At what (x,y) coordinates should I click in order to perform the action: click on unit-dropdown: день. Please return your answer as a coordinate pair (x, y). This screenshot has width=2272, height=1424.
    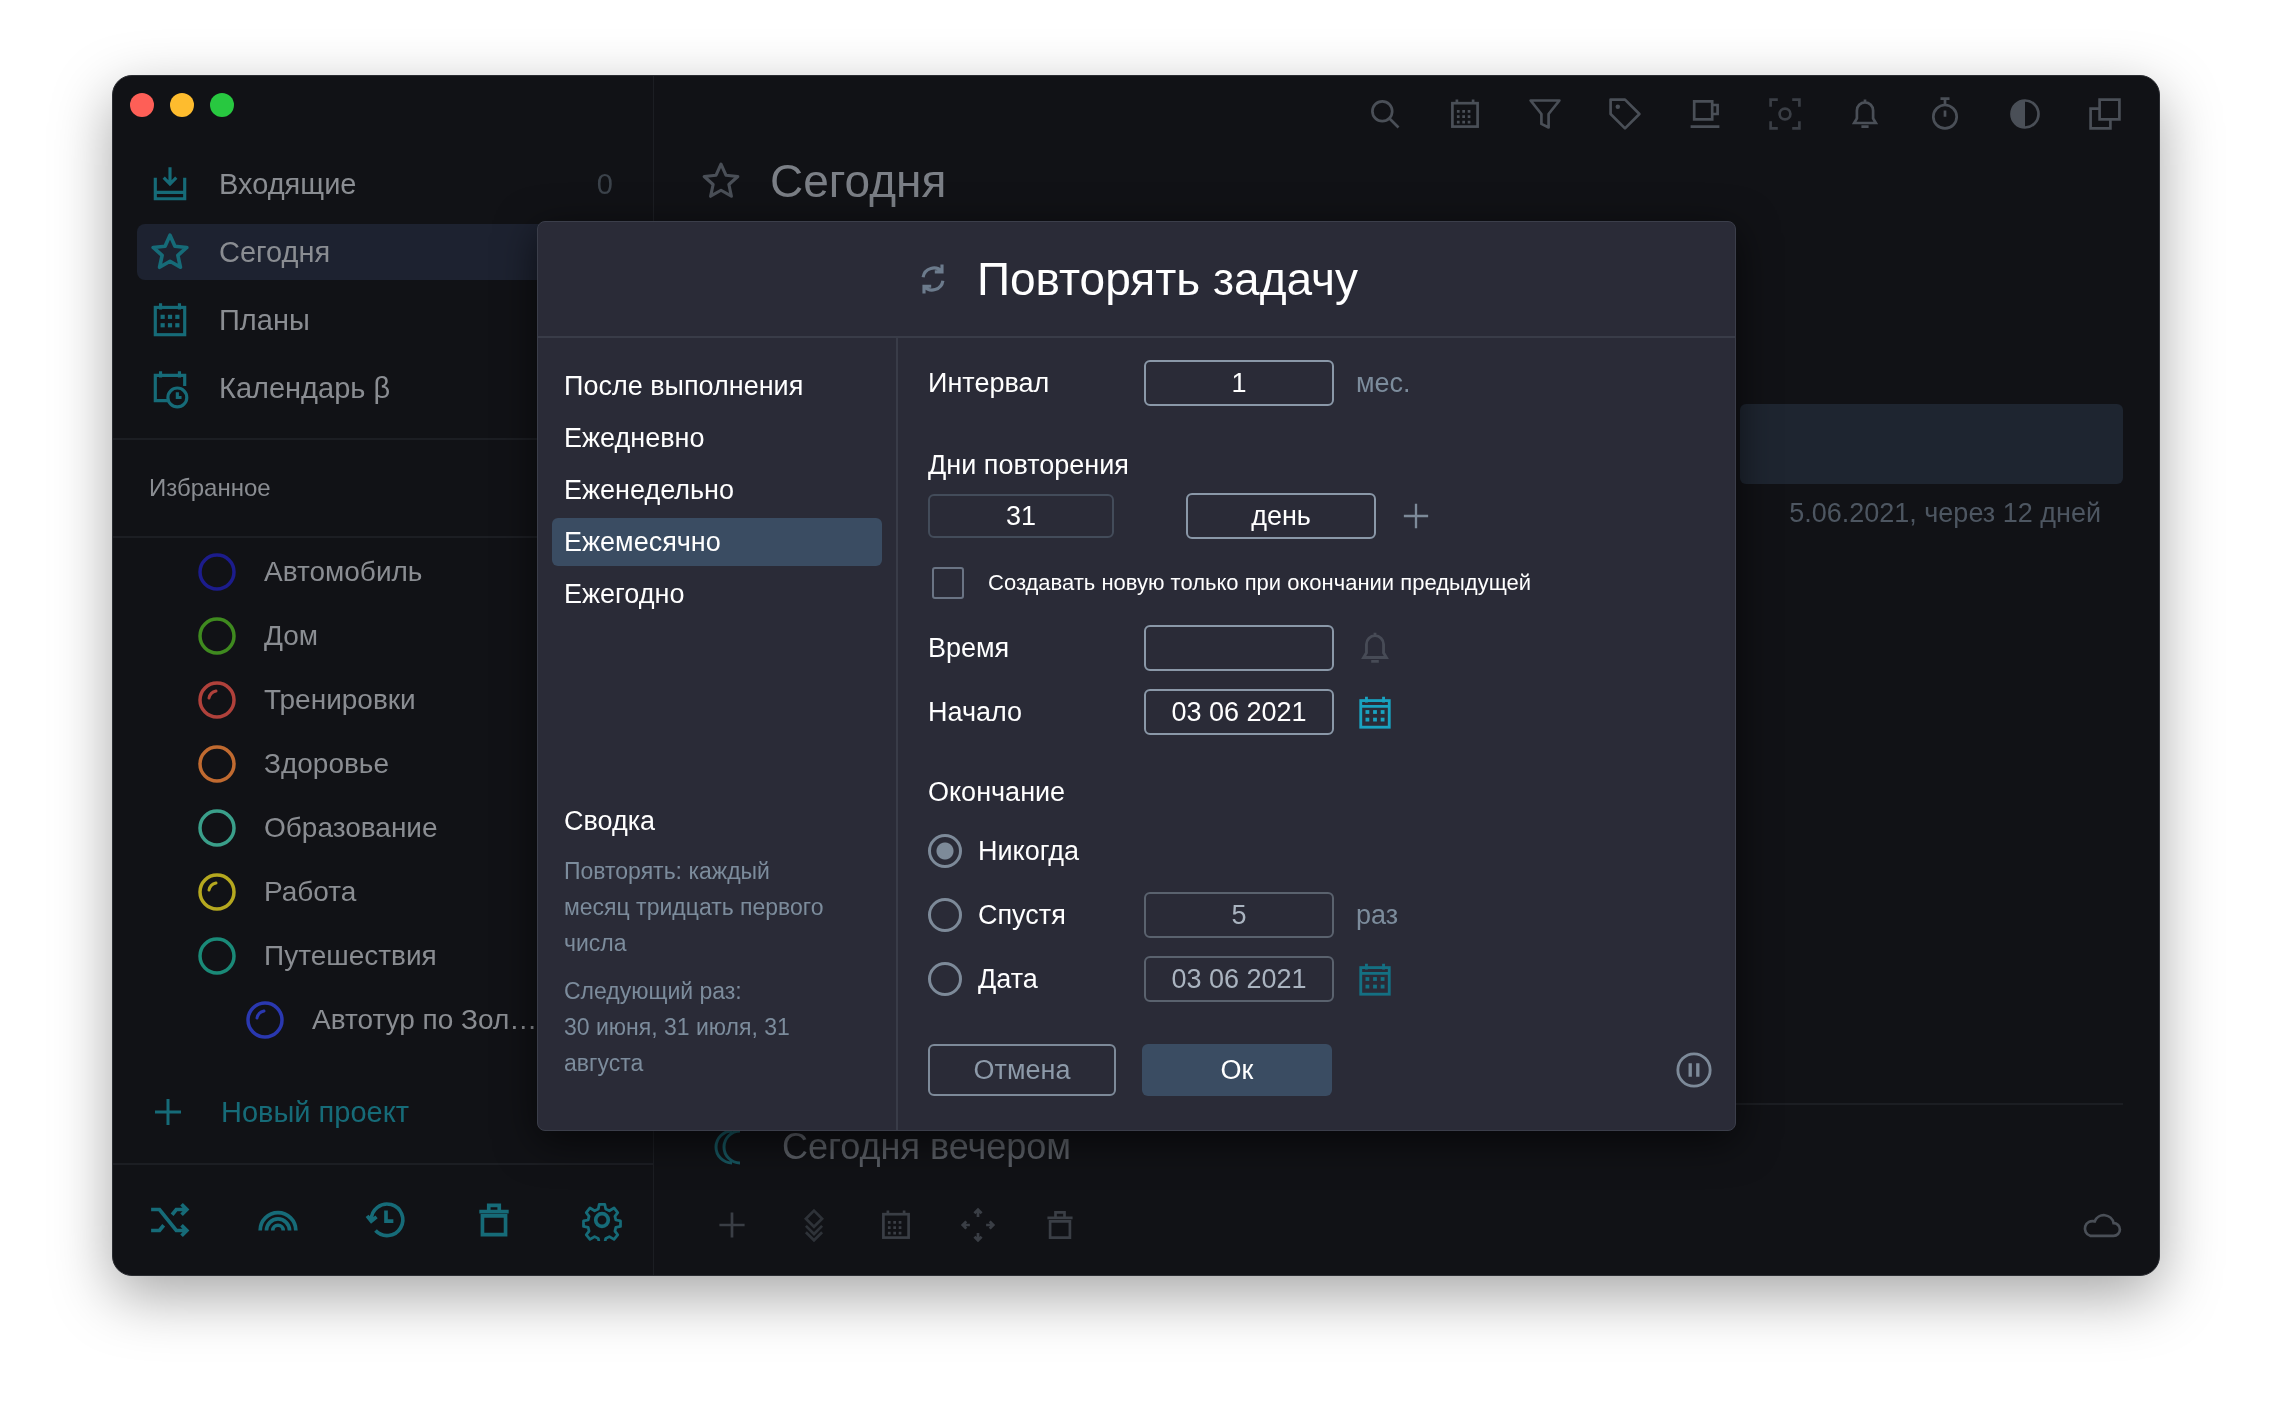
    Looking at the image, I should click on (1281, 516).